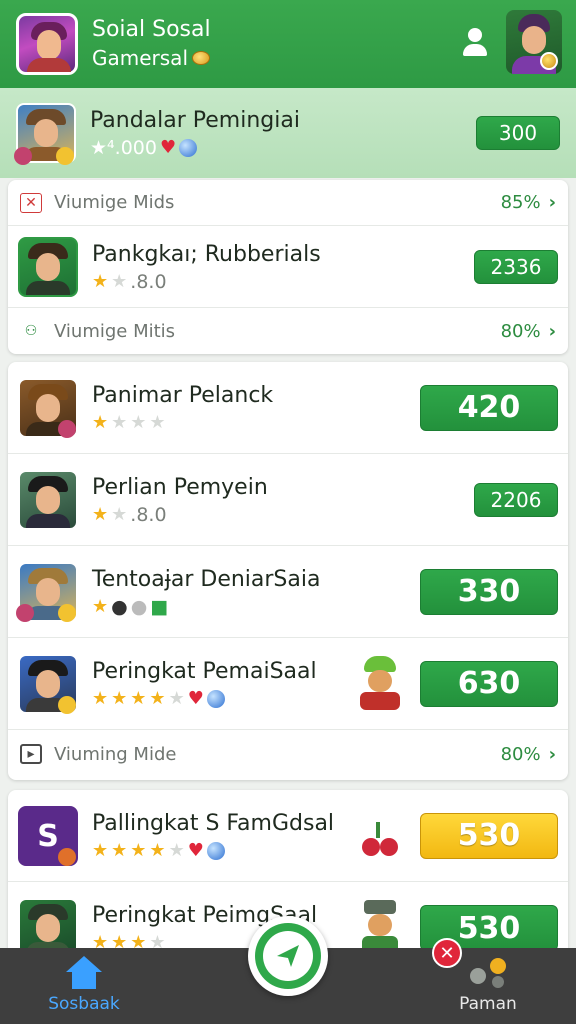 Image resolution: width=576 pixels, height=1024 pixels. I want to click on fire-icon, so click(67, 856).